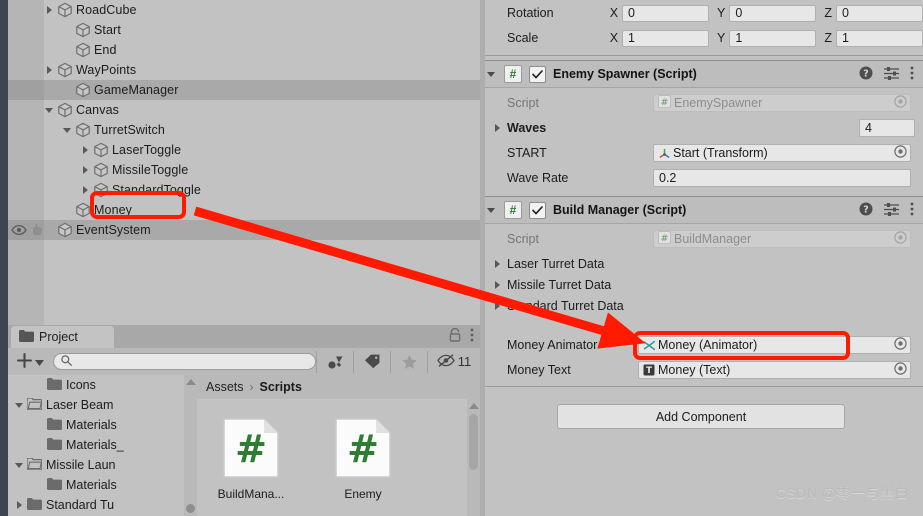 The image size is (923, 516). I want to click on project-folder-item: Standard Tu, so click(64, 505).